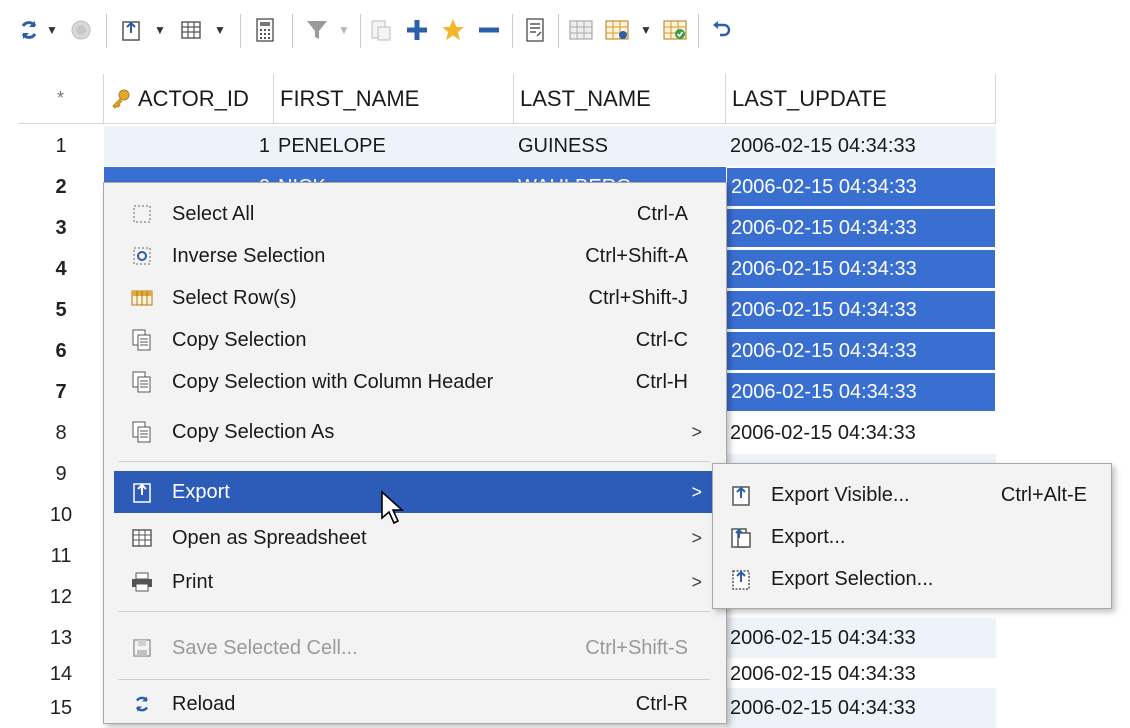 This screenshot has height=728, width=1130. I want to click on menu-item-label: Reload, so click(204, 703).